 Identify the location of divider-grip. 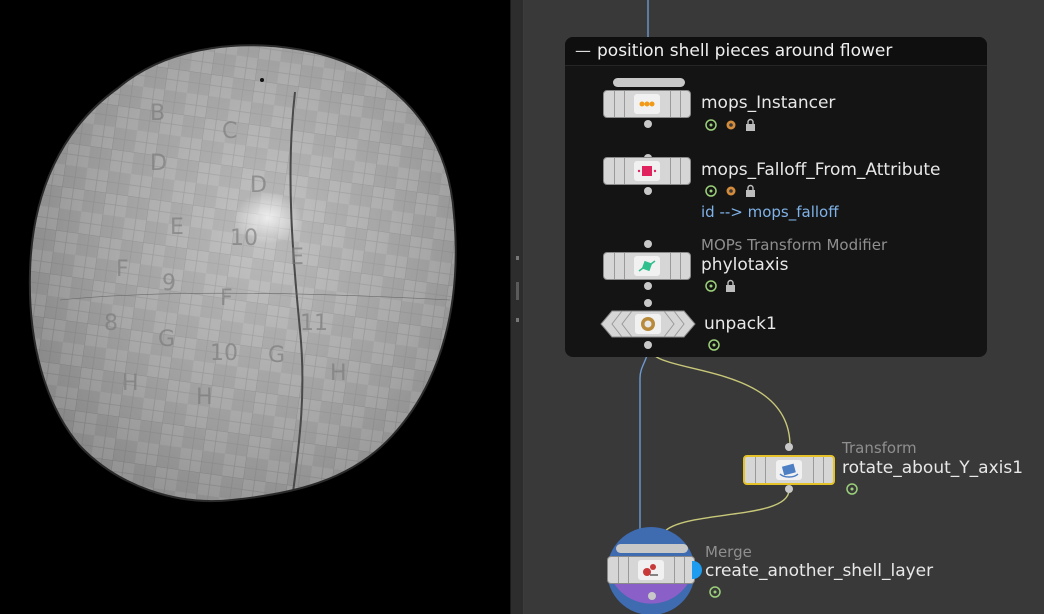
(517, 291).